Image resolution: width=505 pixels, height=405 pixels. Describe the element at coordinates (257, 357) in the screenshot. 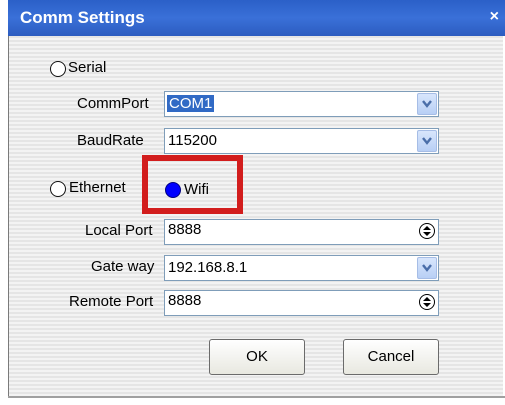

I see `ok-button: OK` at that location.